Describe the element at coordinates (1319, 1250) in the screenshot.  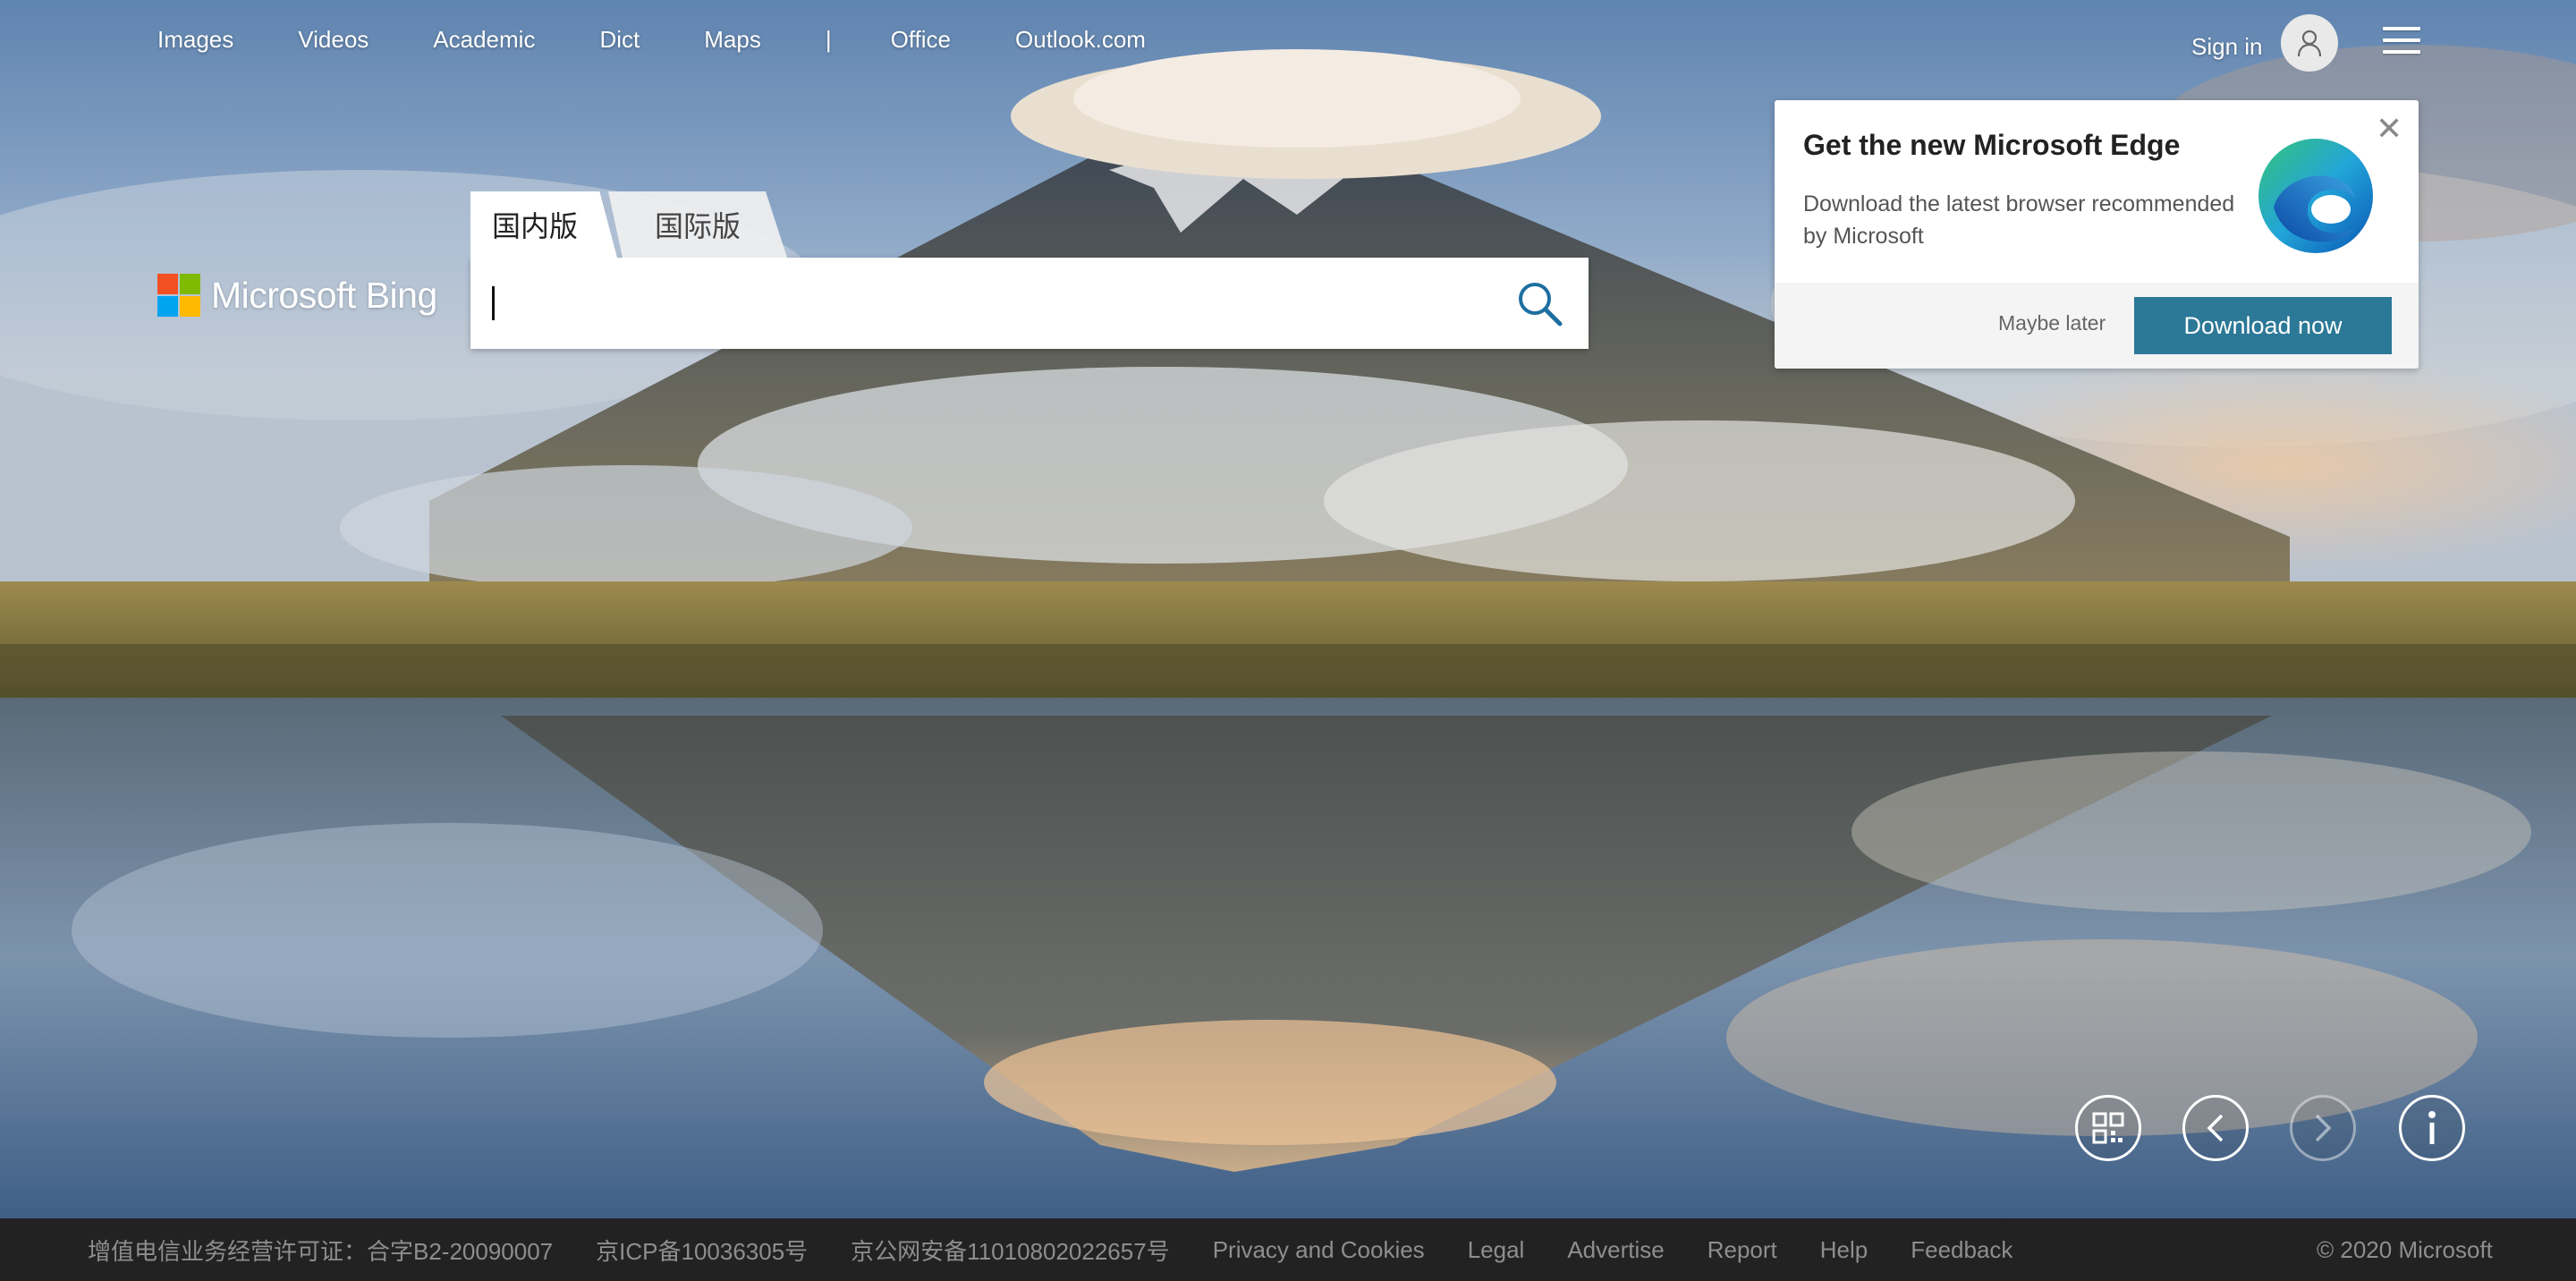
I see `footer-privacy-link: Privacy and Cookies` at that location.